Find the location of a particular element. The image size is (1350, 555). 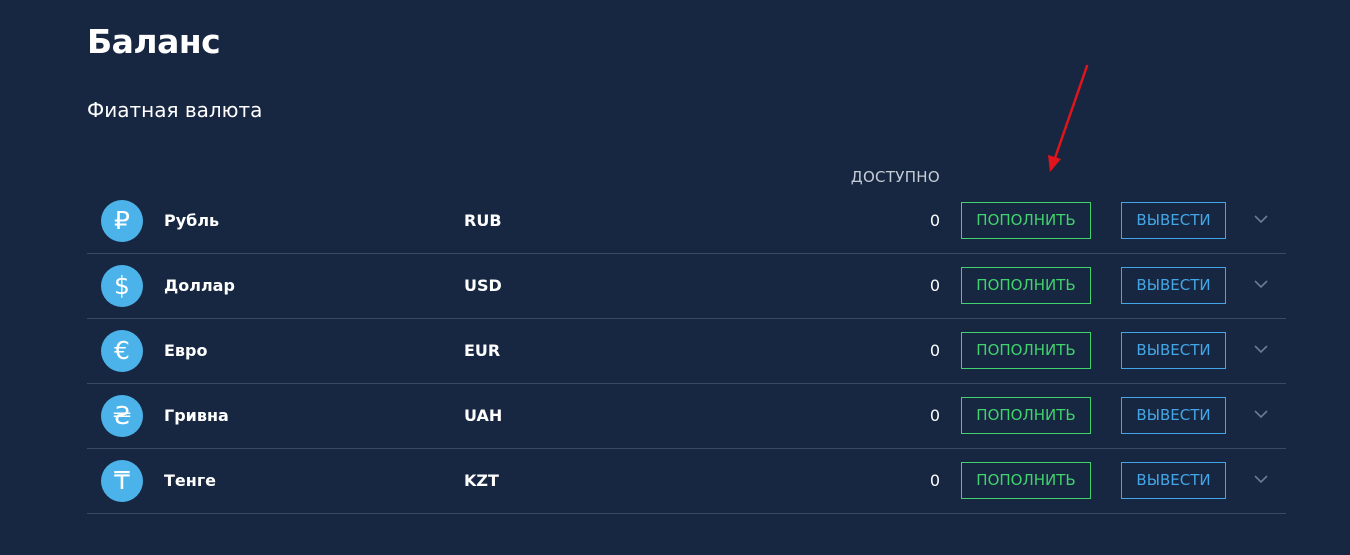

deposit-button-kzt: ПОПОЛНИТЬ is located at coordinates (1026, 480).